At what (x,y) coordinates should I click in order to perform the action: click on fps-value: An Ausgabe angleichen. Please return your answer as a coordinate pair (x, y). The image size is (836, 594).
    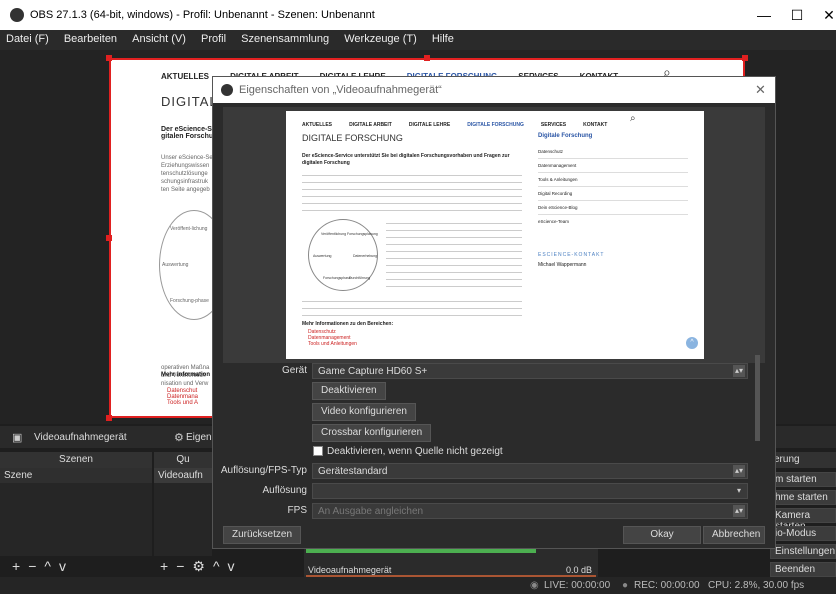
    Looking at the image, I should click on (371, 511).